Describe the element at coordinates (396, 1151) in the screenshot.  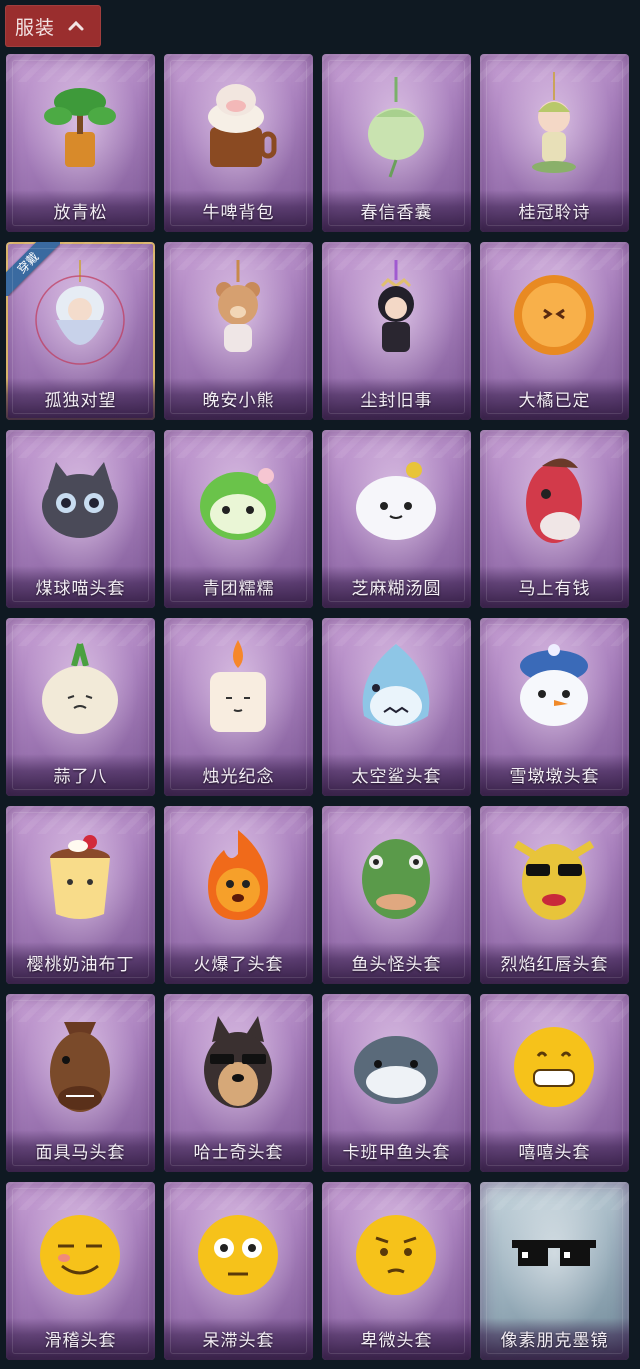
I see `item-name: 卡班甲鱼头套` at that location.